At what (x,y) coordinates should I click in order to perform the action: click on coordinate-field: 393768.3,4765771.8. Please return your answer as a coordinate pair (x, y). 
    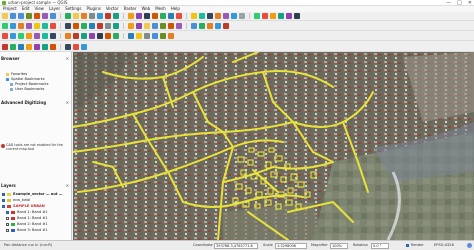
    Looking at the image, I should click on (236, 245).